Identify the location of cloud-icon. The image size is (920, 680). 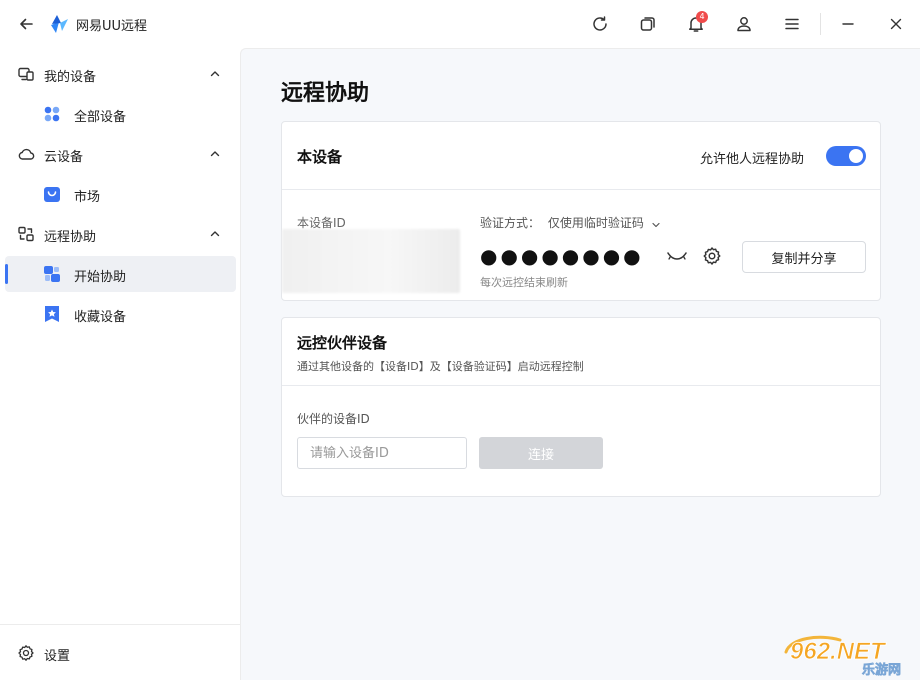
(26, 154).